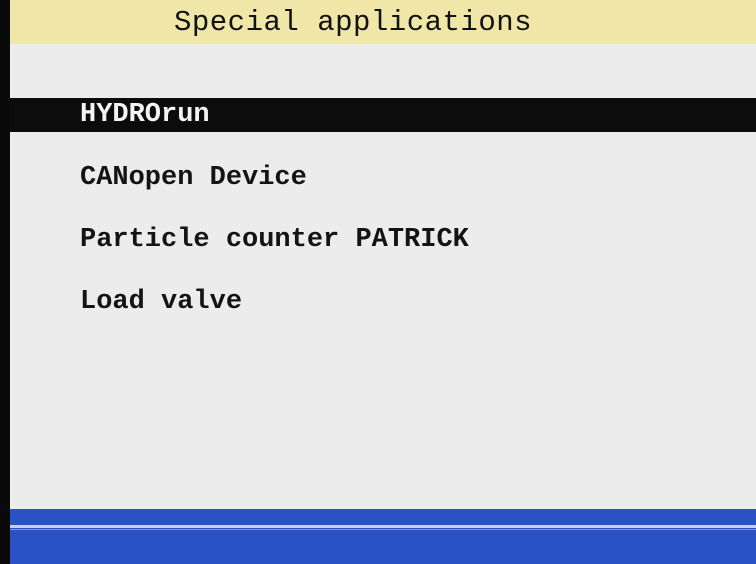 The width and height of the screenshot is (756, 564). I want to click on status-bar, so click(383, 536).